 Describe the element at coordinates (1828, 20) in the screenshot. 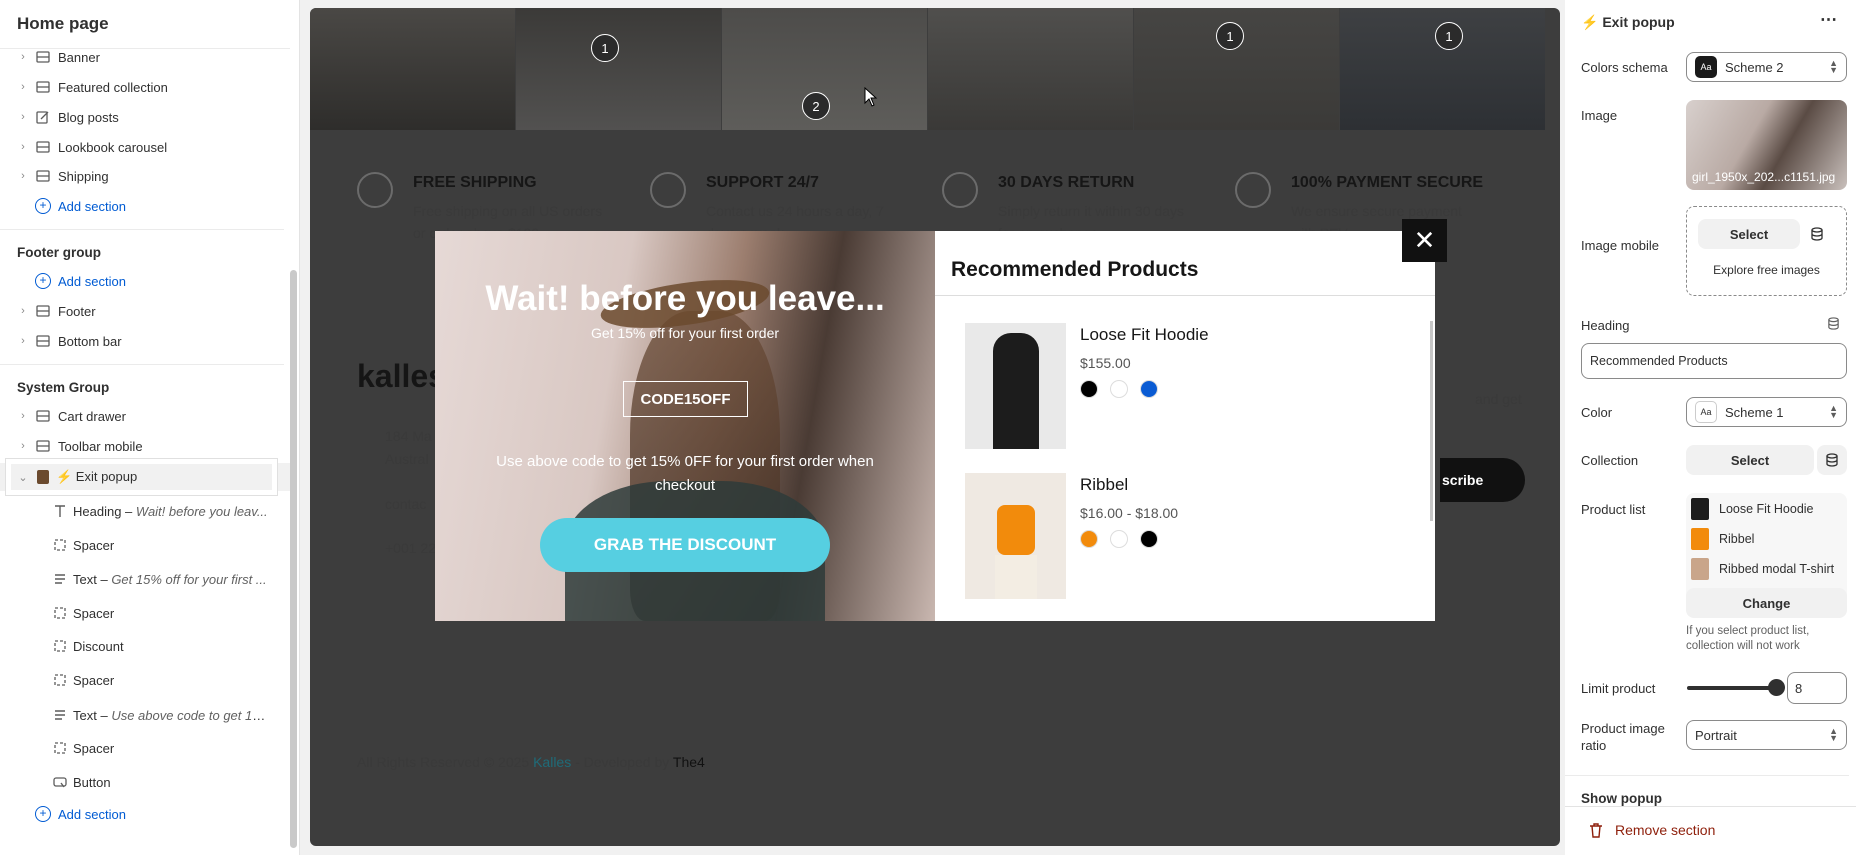

I see `more-options-icon: ⋯` at that location.